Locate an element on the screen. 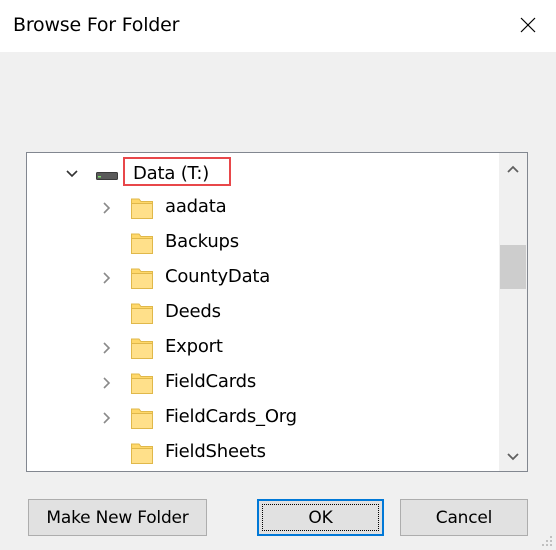 The image size is (556, 550). close-button is located at coordinates (528, 25).